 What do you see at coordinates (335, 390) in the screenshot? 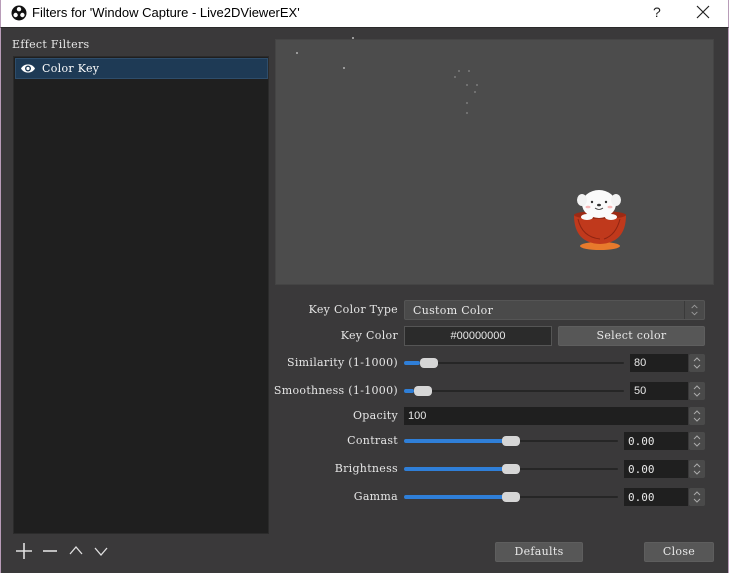
I see `smoothness-label: Smoothness (1-1000)` at bounding box center [335, 390].